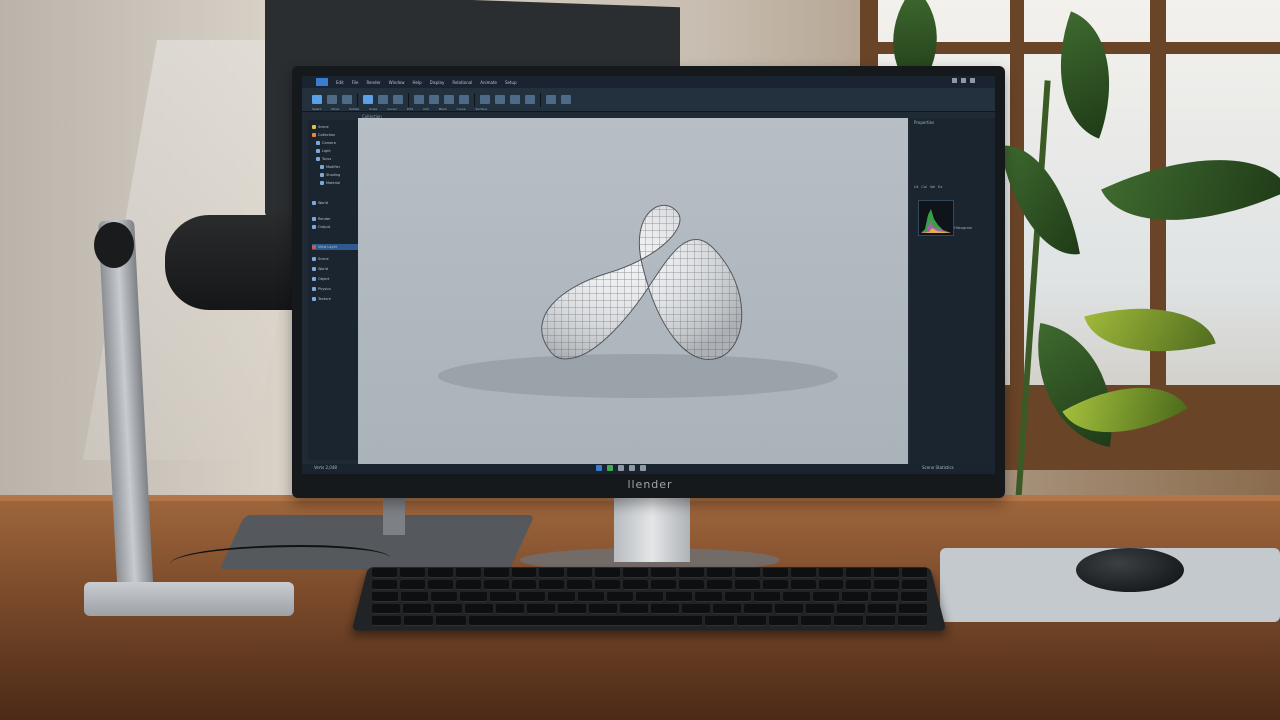  Describe the element at coordinates (321, 299) in the screenshot. I see `tree-item: Texture` at that location.